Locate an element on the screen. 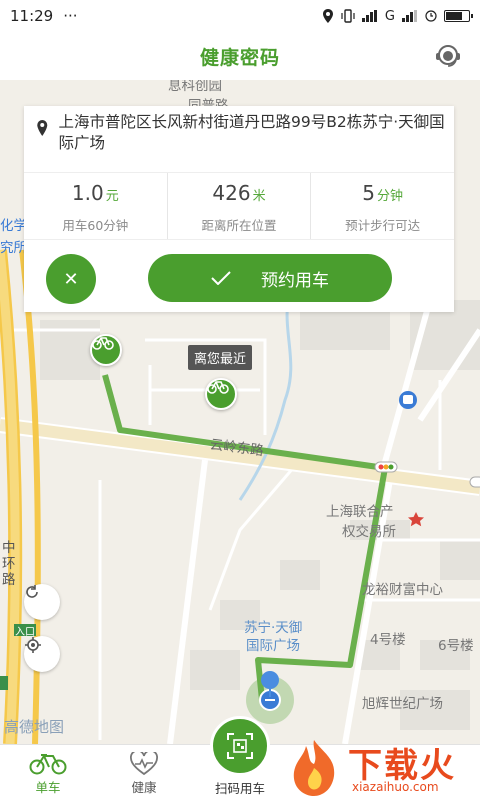  heart-pulse-icon is located at coordinates (144, 764).